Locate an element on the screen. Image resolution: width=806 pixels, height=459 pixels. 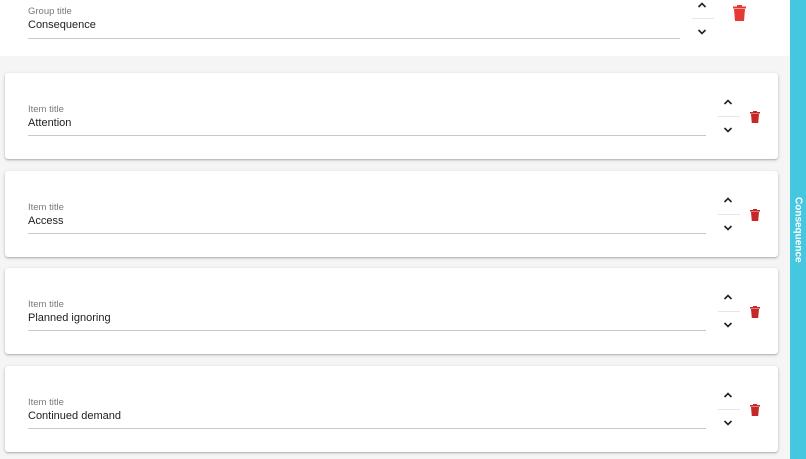
item-title-input: Access is located at coordinates (45, 221).